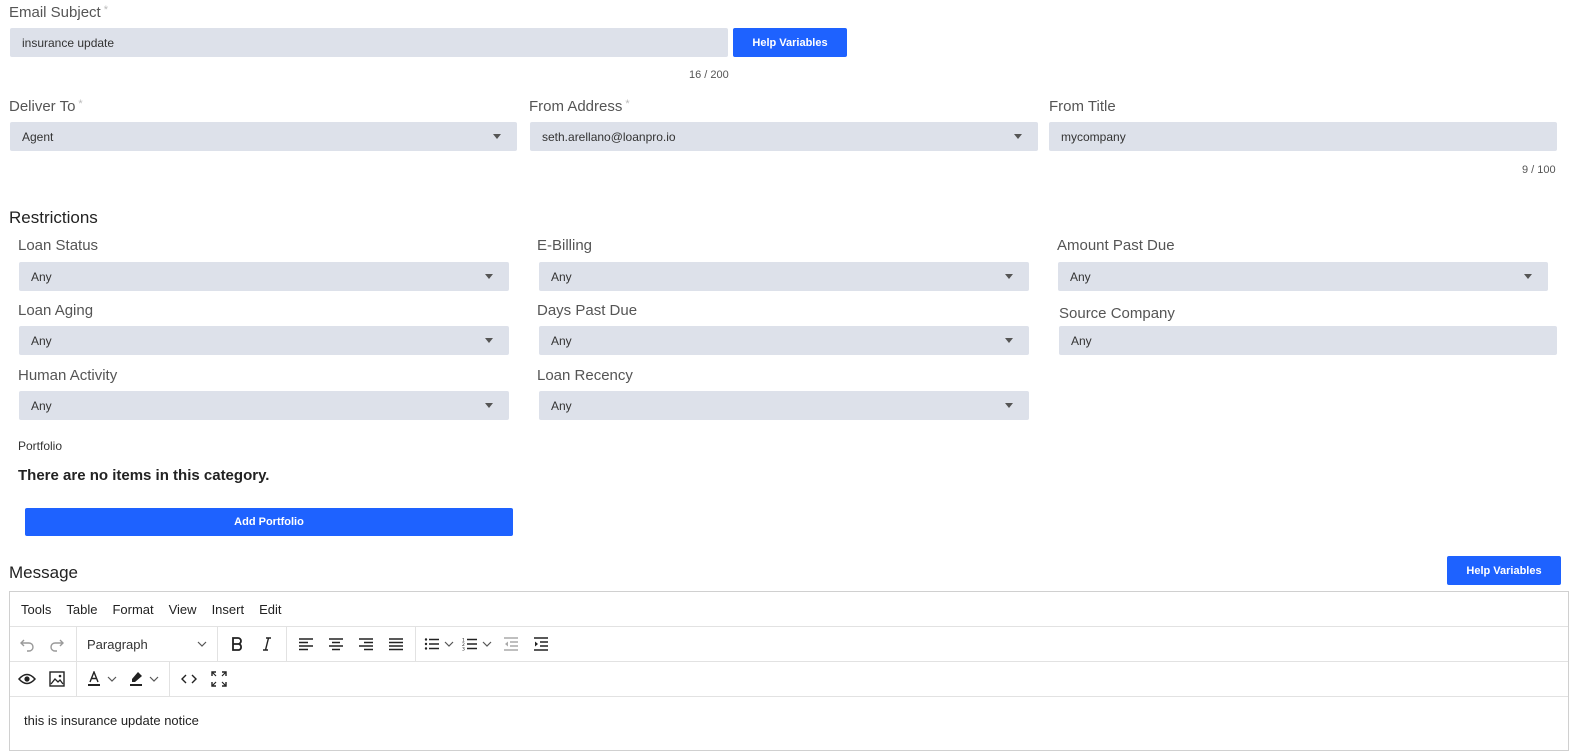 The height and width of the screenshot is (751, 1594). What do you see at coordinates (789, 720) in the screenshot?
I see `editor-content: this is insurance update notice` at bounding box center [789, 720].